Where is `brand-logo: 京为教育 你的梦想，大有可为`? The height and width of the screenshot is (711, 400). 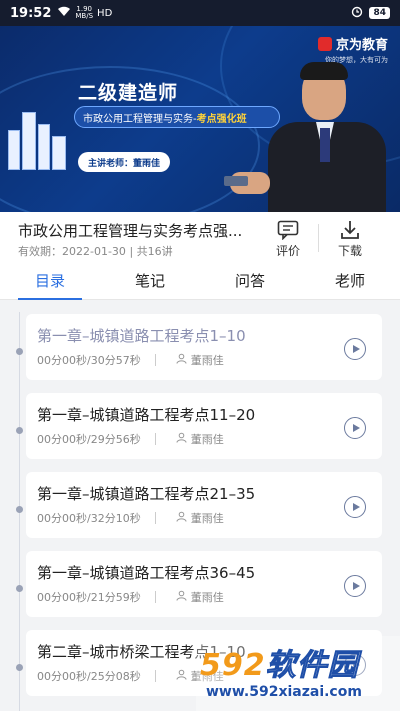
brand-logo: 京为教育 你的梦想，大有可为 is located at coordinates (352, 49).